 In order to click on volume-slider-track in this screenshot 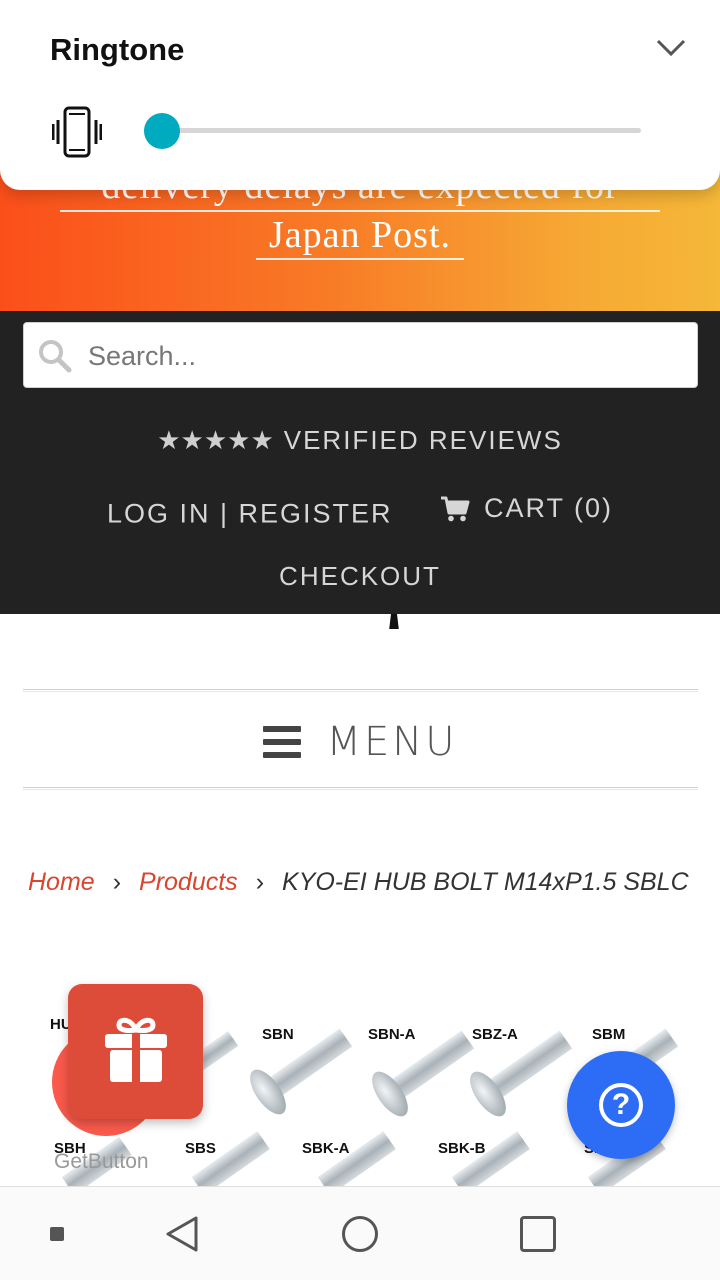, I will do `click(401, 130)`.